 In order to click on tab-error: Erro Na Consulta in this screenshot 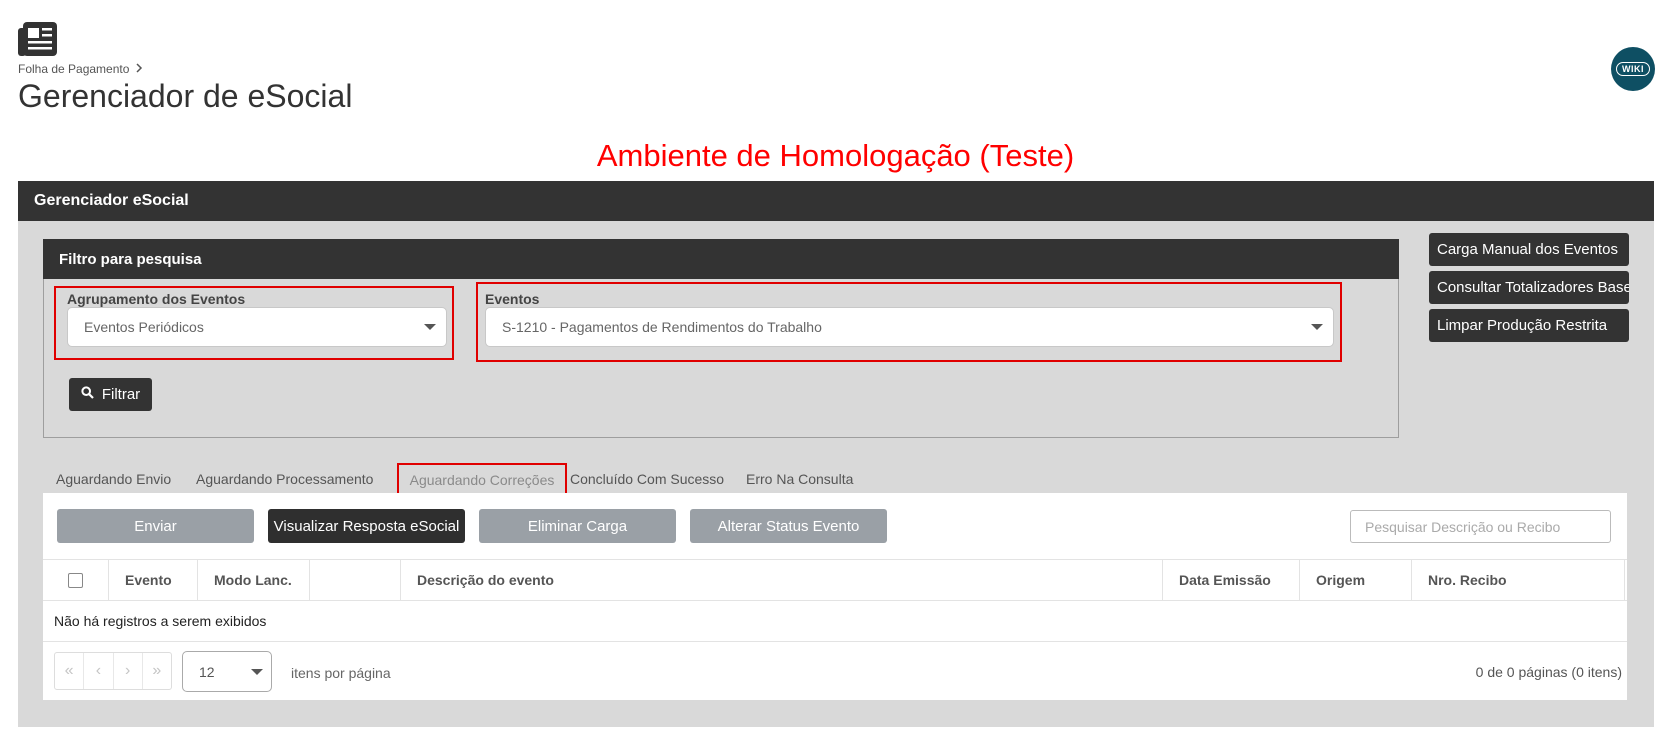, I will do `click(799, 479)`.